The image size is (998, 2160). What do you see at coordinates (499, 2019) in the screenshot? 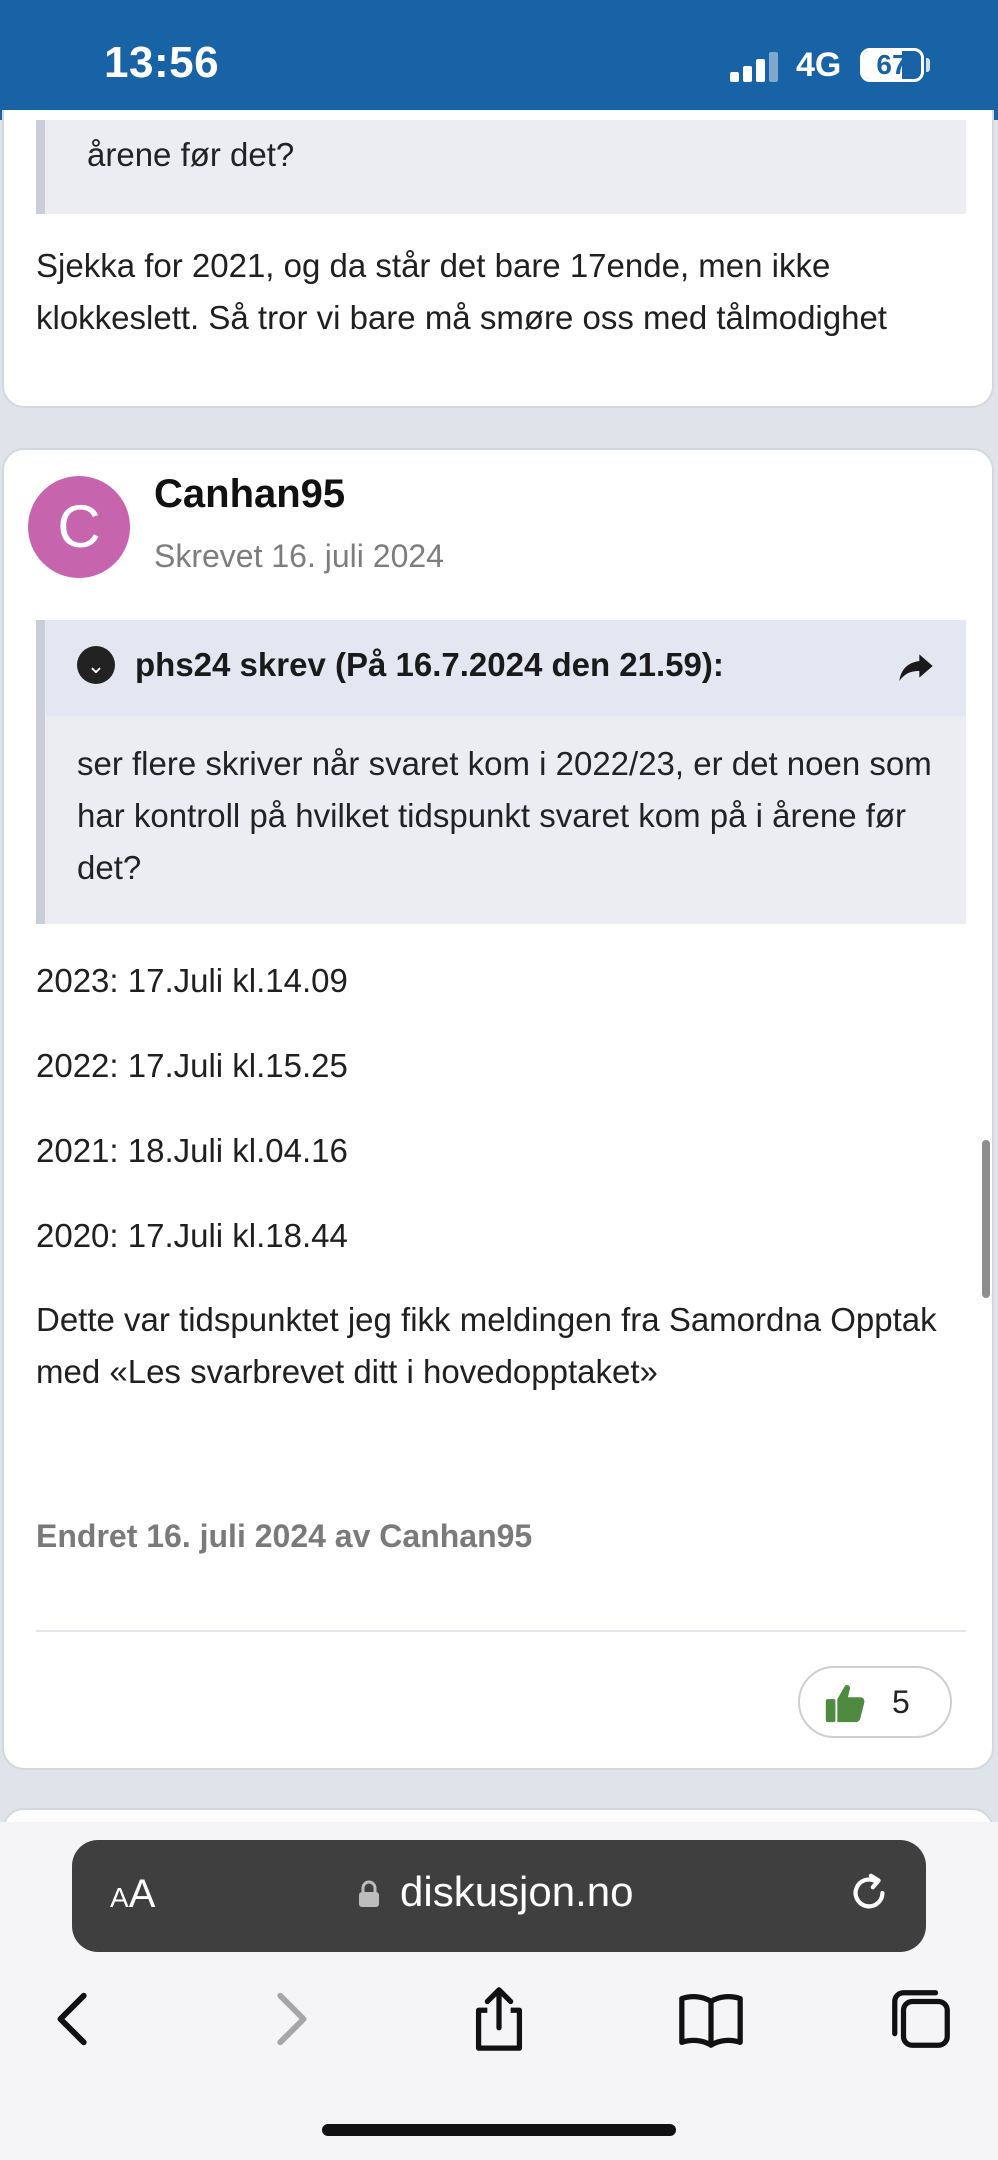
I see `share-icon` at bounding box center [499, 2019].